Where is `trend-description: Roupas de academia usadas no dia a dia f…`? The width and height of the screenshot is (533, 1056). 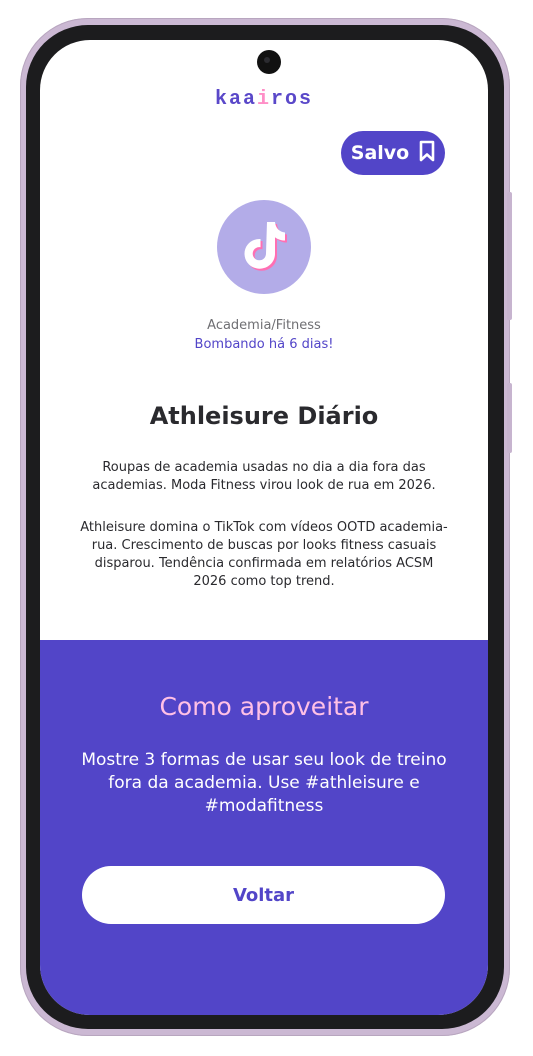 trend-description: Roupas de academia usadas no dia a dia f… is located at coordinates (264, 476).